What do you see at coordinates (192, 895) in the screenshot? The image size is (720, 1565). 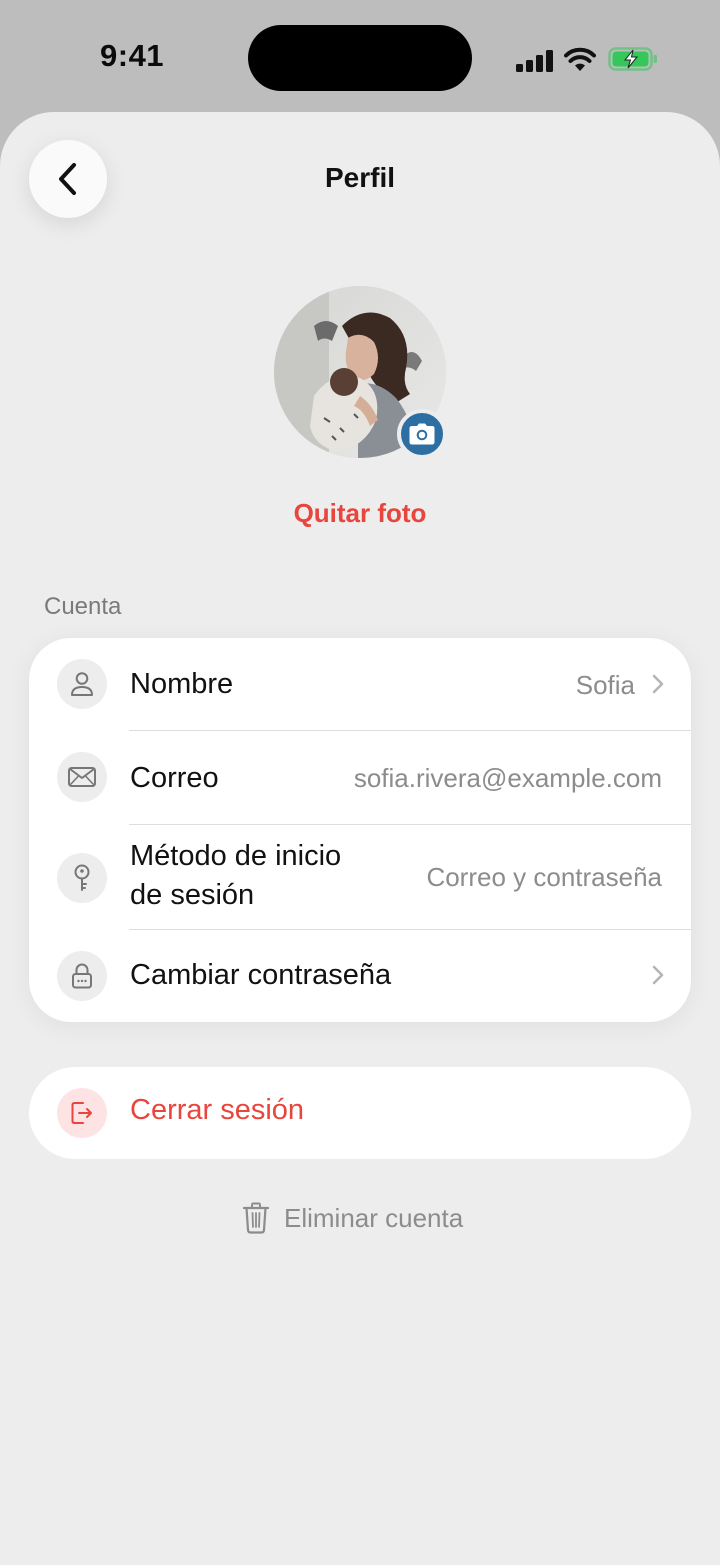 I see `row-label-continued: de sesión` at bounding box center [192, 895].